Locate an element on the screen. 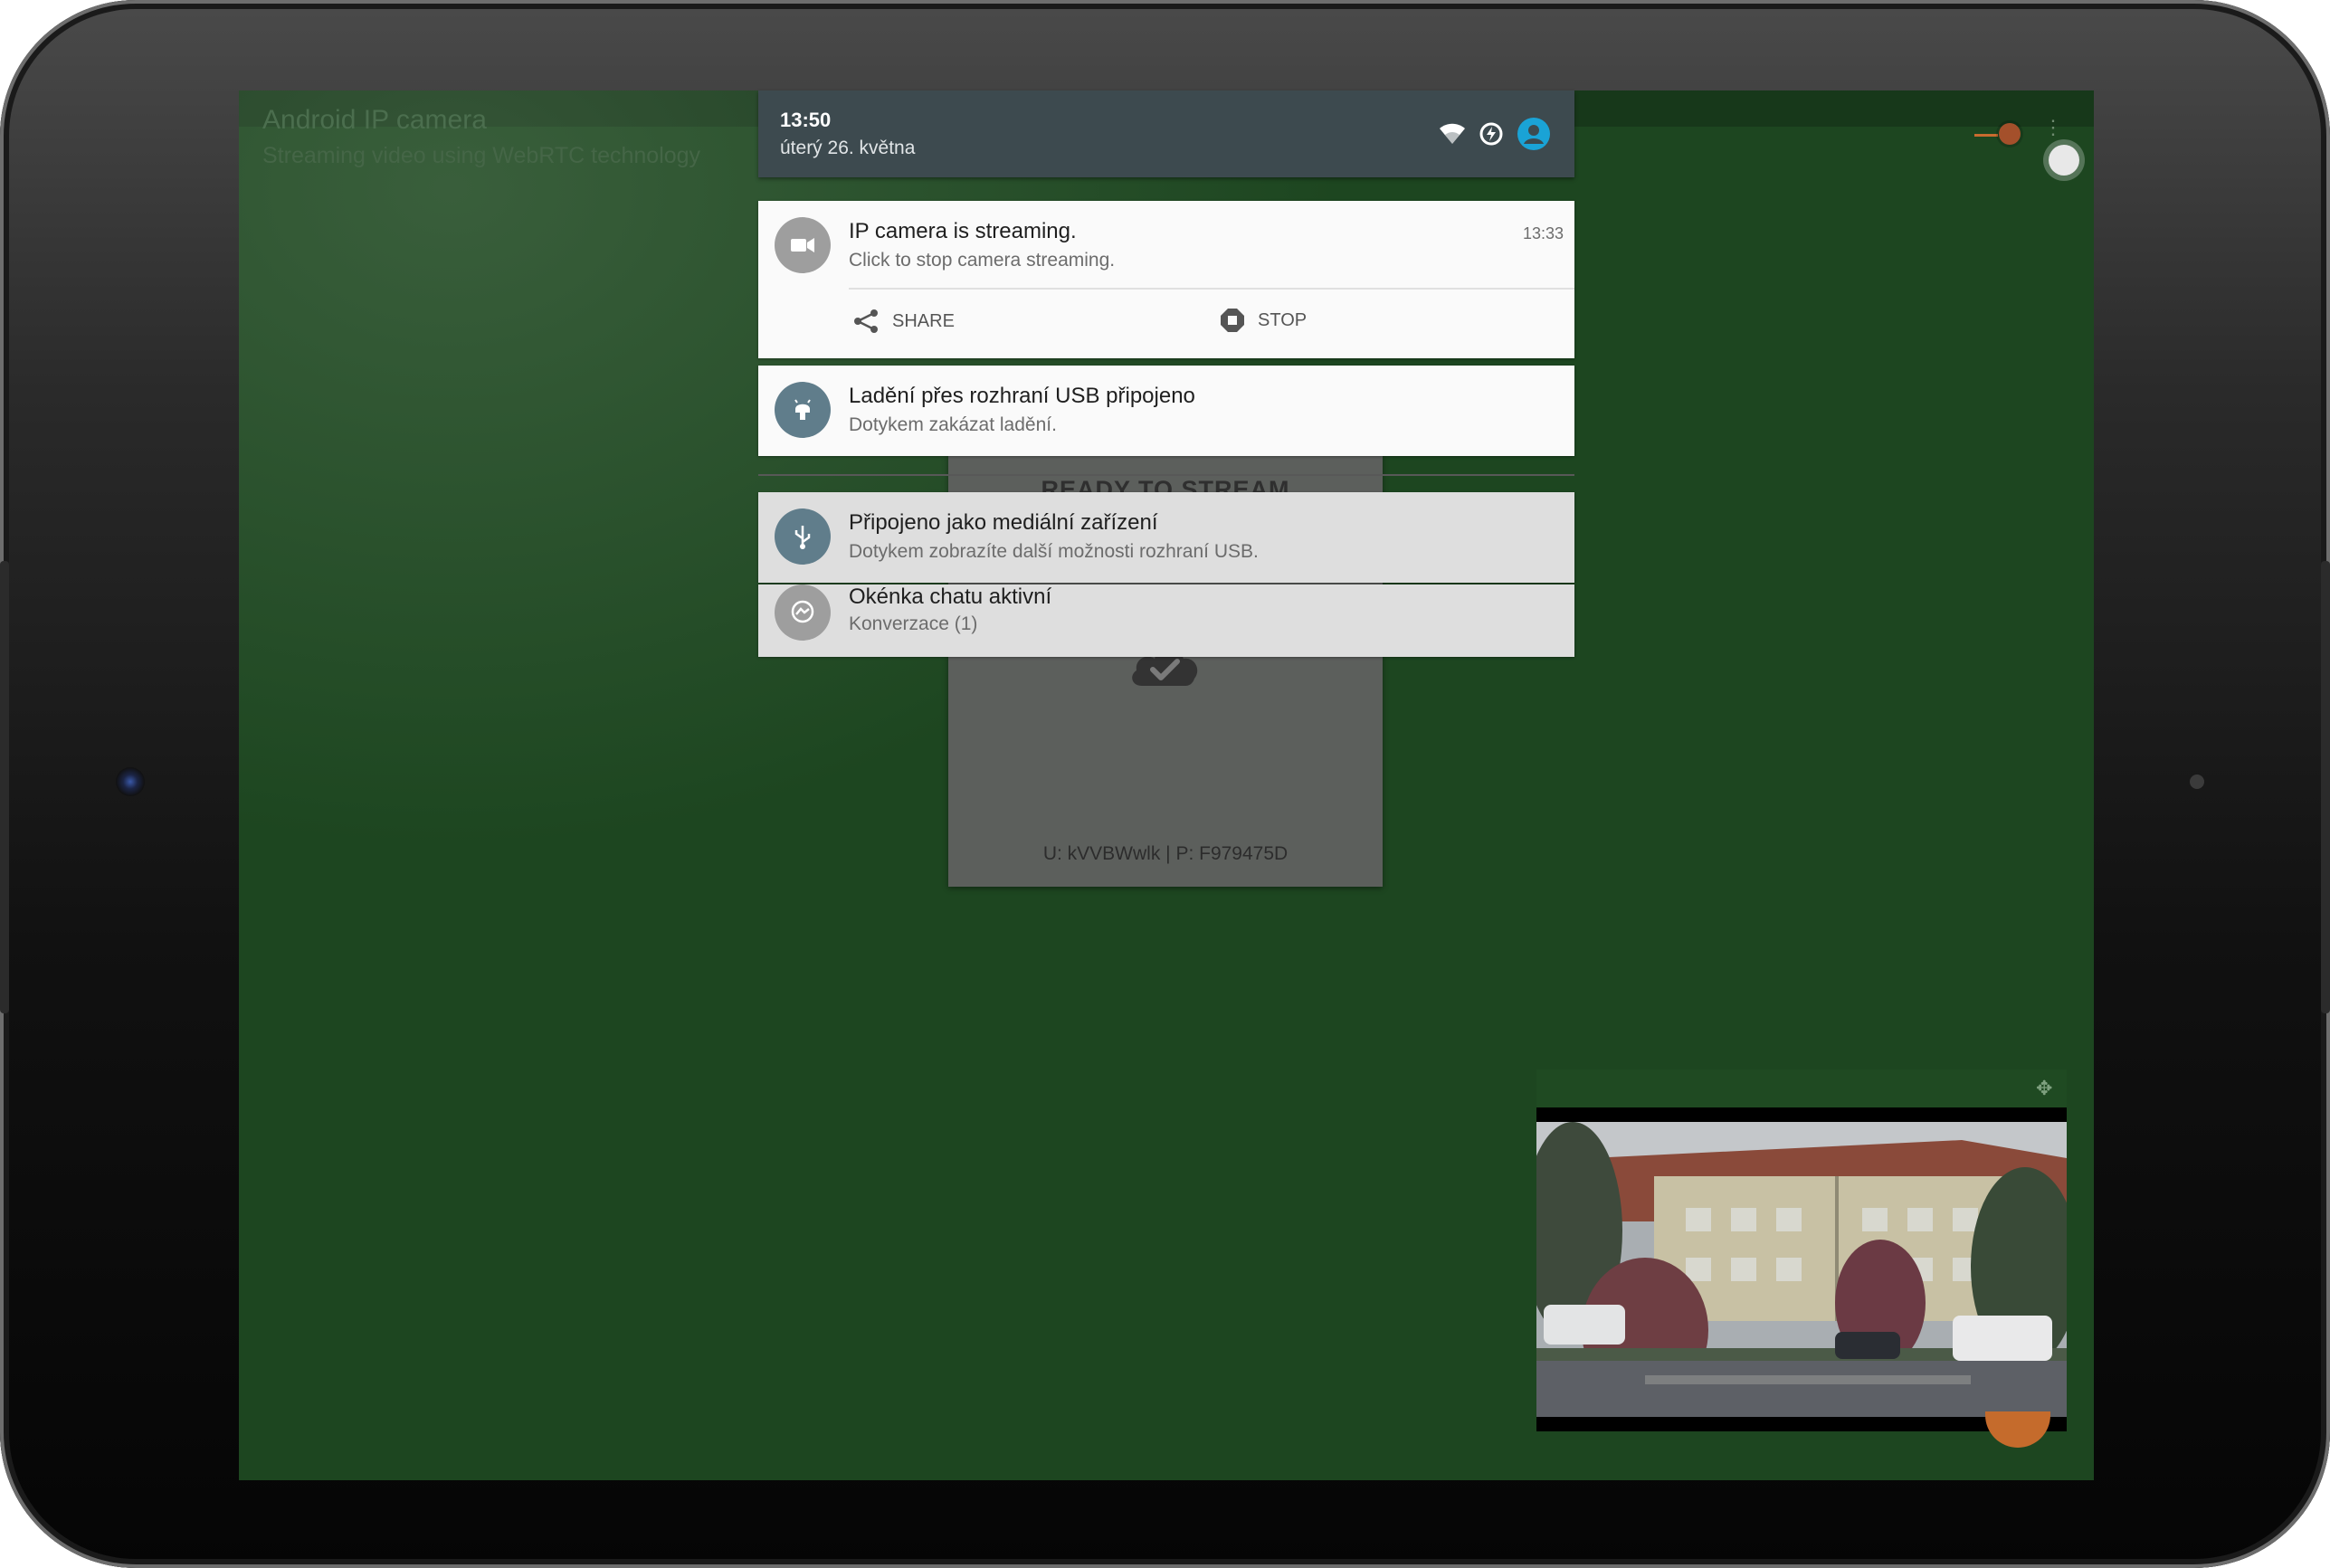 The width and height of the screenshot is (2330, 1568). stream-toggle is located at coordinates (2064, 161).